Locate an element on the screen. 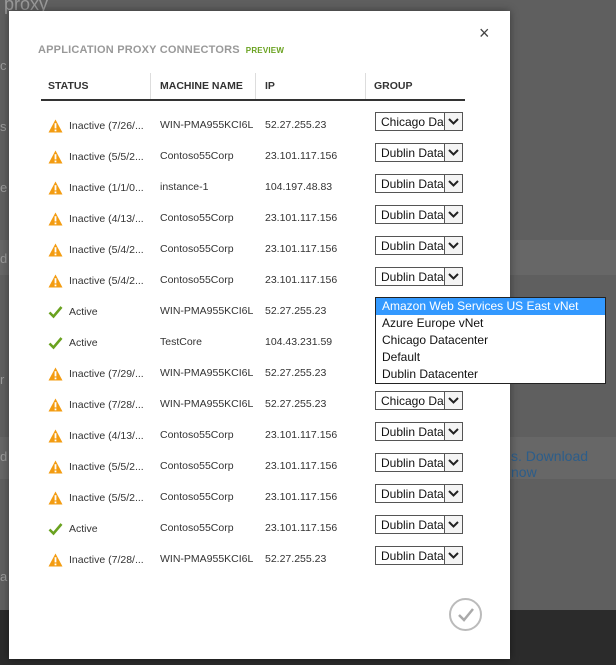 This screenshot has height=665, width=616. background-letter: a is located at coordinates (4, 576).